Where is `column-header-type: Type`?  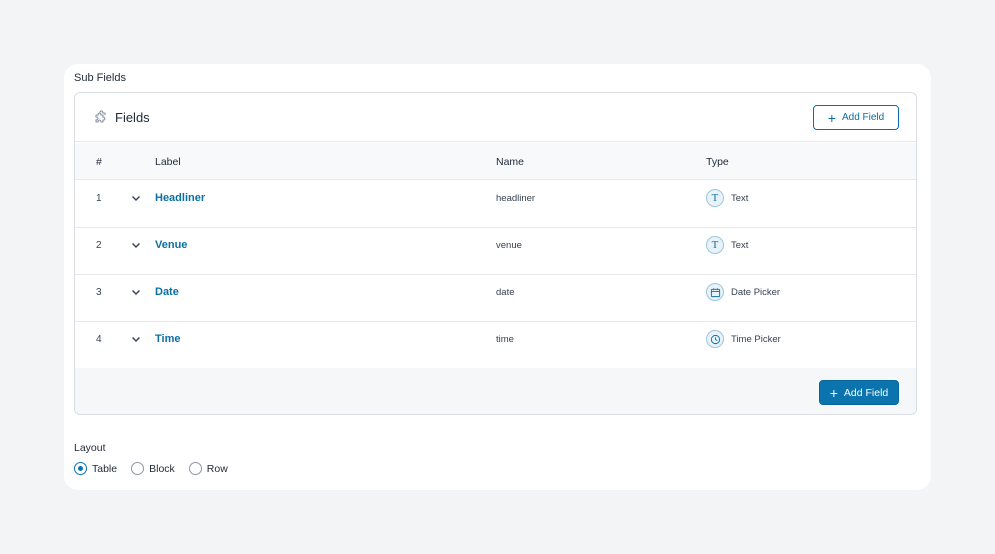 column-header-type: Type is located at coordinates (717, 162).